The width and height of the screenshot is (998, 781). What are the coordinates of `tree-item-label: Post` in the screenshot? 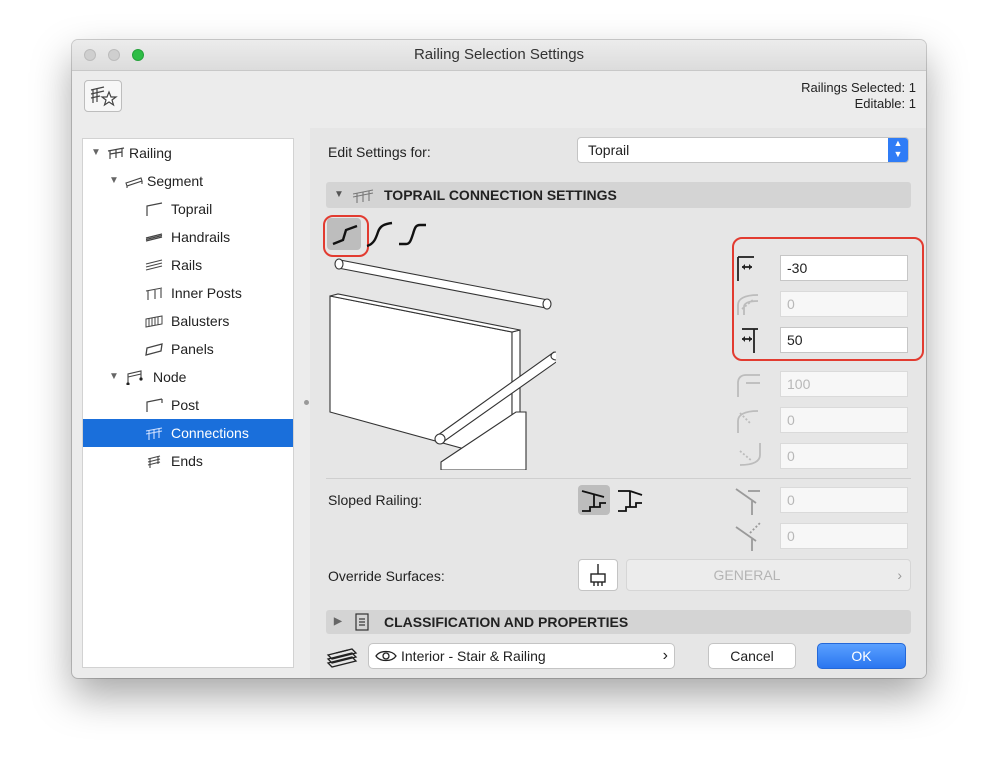 It's located at (185, 405).